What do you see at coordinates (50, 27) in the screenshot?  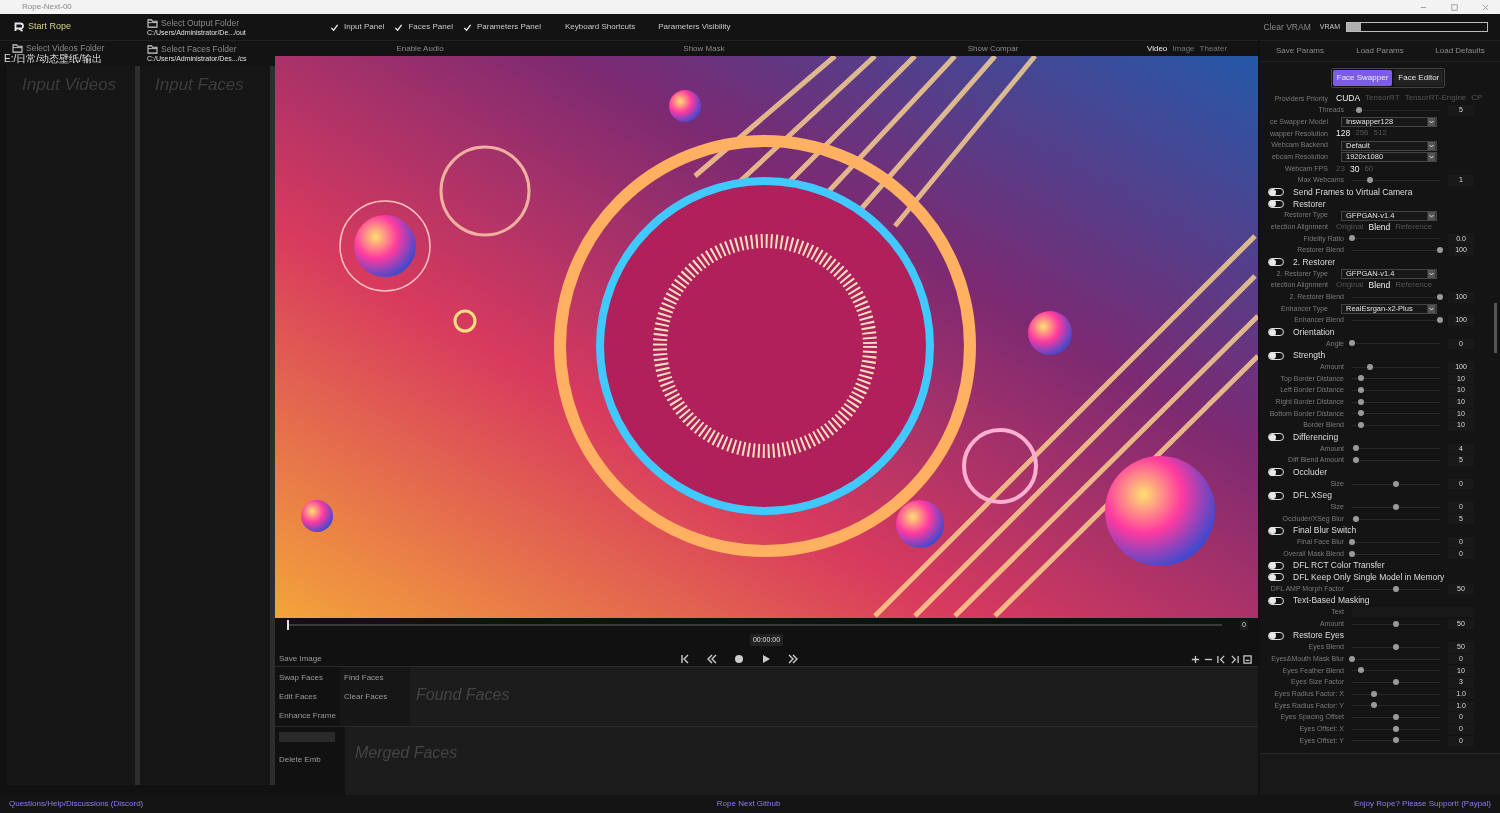 I see `start-button: Start Rope` at bounding box center [50, 27].